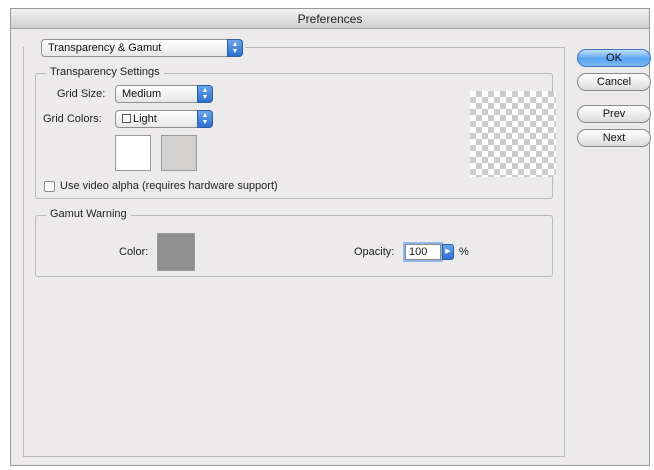 The height and width of the screenshot is (470, 654). Describe the element at coordinates (614, 114) in the screenshot. I see `prev-button: Prev` at that location.